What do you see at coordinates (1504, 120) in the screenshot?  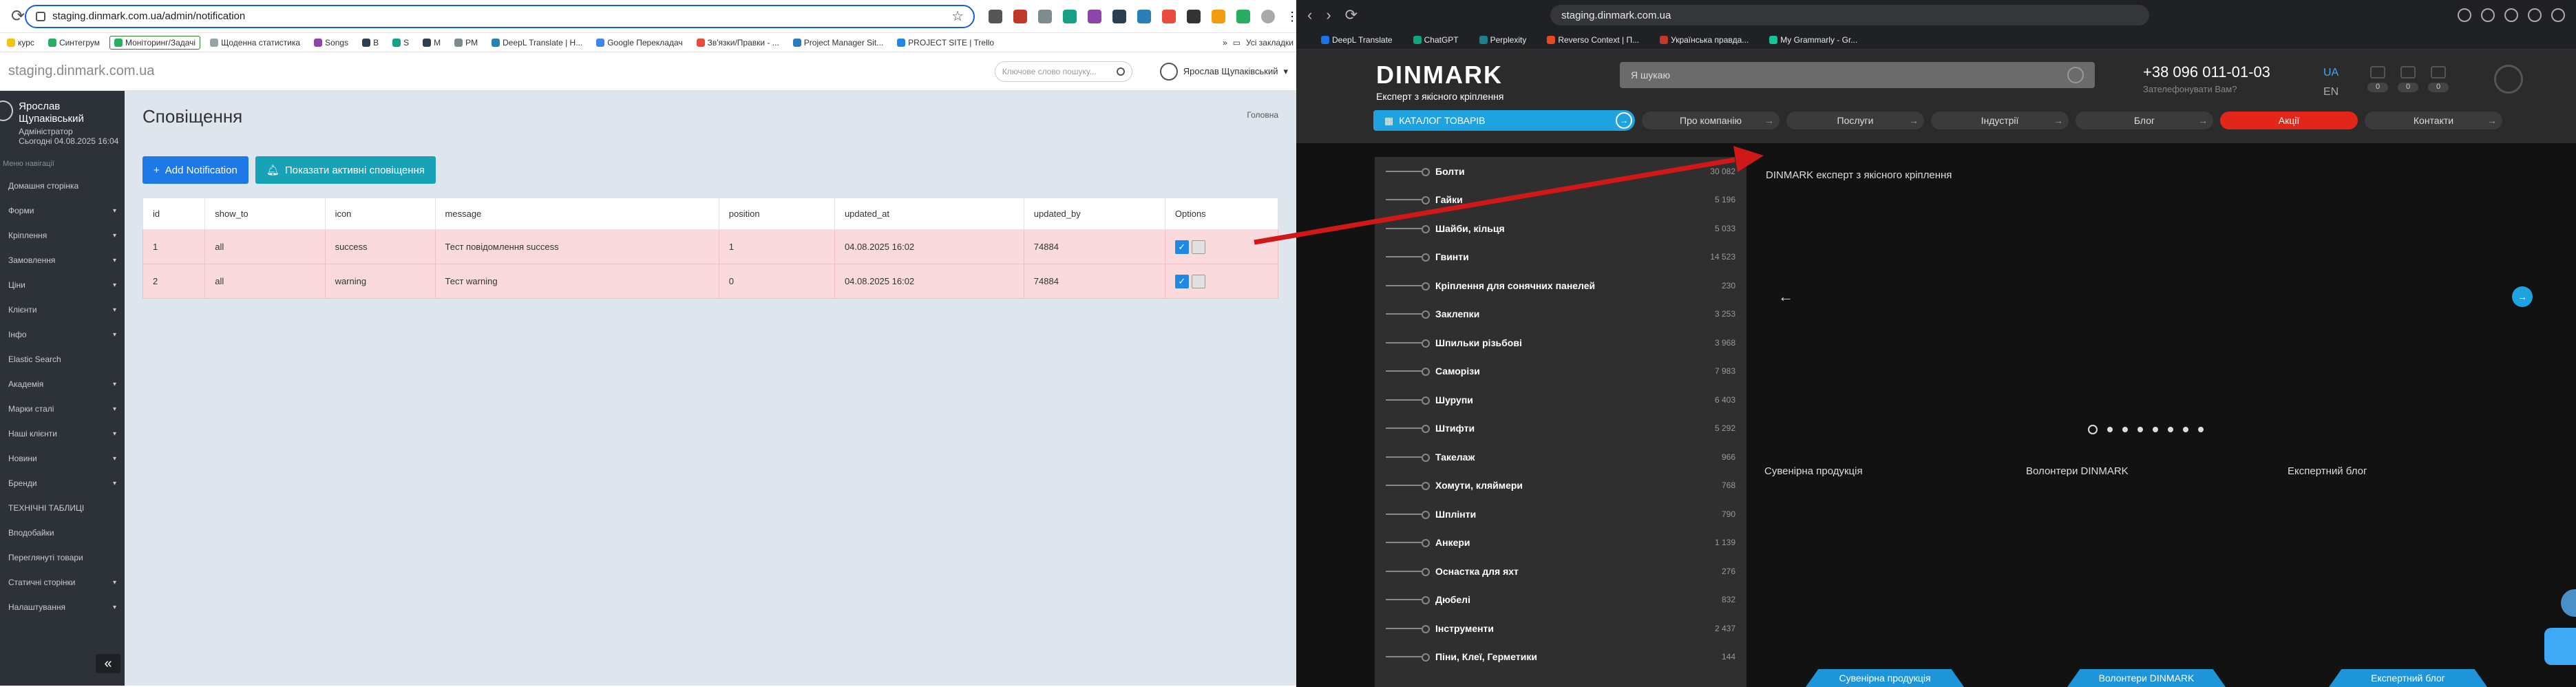 I see `catalog-button: ▦ КАТАЛОГ ТОВАРІВ →` at bounding box center [1504, 120].